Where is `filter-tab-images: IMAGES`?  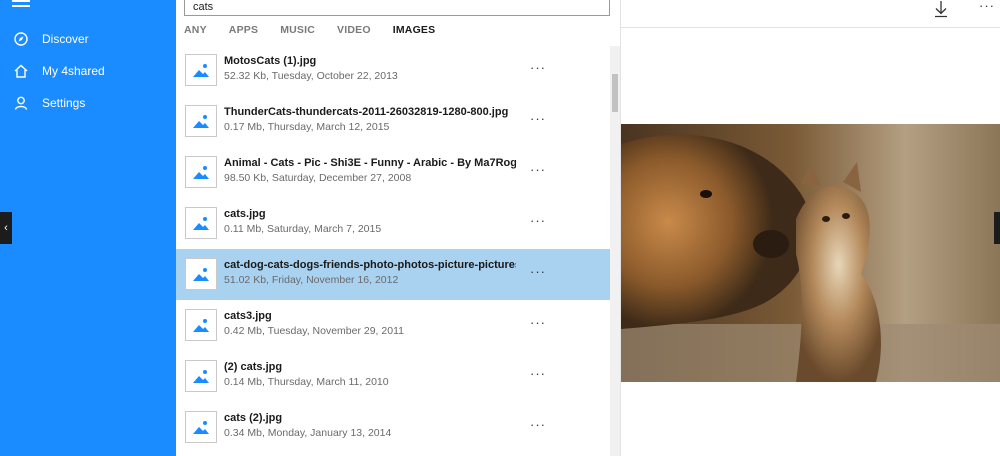 filter-tab-images: IMAGES is located at coordinates (414, 30).